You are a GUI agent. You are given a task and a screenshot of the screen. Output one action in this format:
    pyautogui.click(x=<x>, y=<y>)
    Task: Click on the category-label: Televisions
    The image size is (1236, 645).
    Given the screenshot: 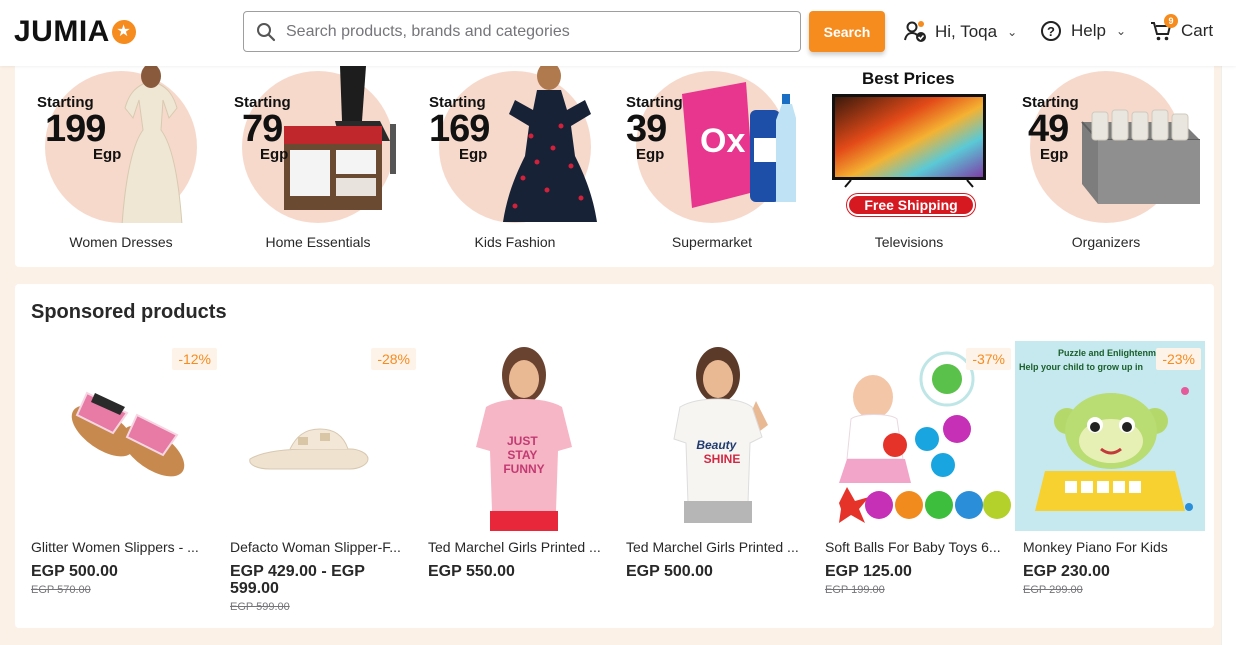 What is the action you would take?
    pyautogui.click(x=909, y=242)
    